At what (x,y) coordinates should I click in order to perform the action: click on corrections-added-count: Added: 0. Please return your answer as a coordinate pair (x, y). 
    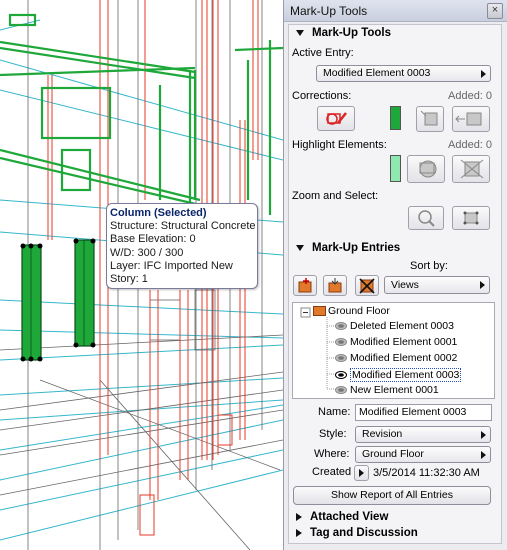
    Looking at the image, I should click on (470, 96).